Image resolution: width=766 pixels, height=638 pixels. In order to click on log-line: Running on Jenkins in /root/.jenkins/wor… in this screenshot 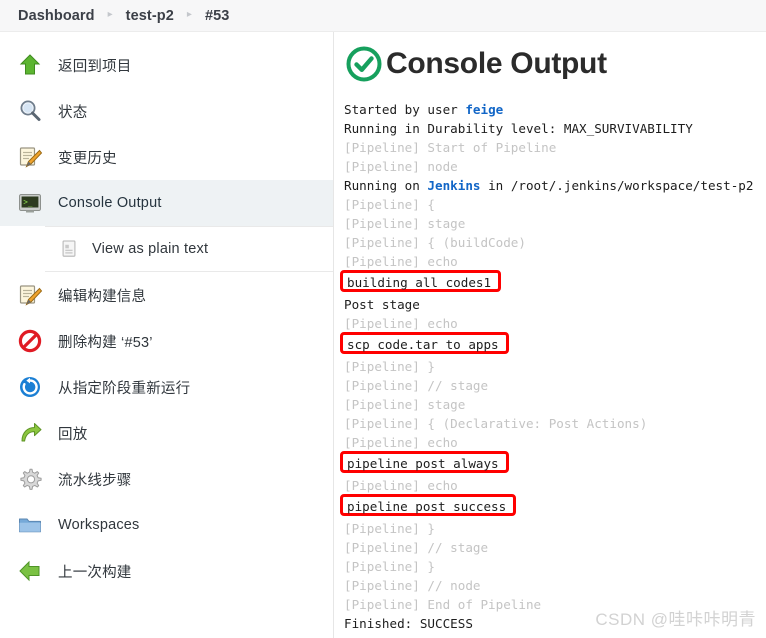, I will do `click(555, 185)`.